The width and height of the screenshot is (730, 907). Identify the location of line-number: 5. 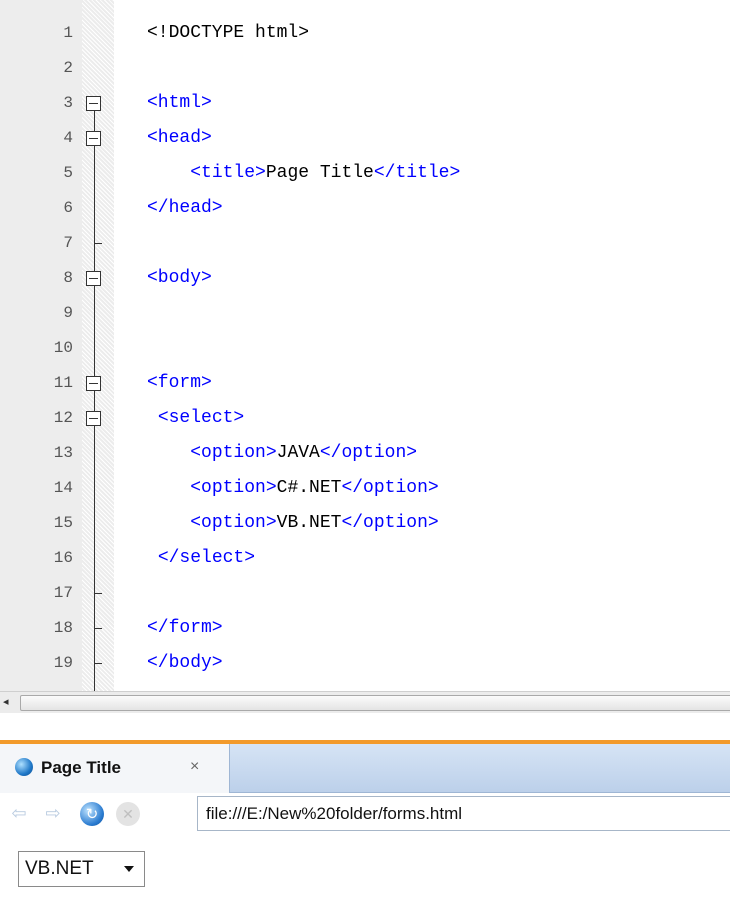
(68, 173).